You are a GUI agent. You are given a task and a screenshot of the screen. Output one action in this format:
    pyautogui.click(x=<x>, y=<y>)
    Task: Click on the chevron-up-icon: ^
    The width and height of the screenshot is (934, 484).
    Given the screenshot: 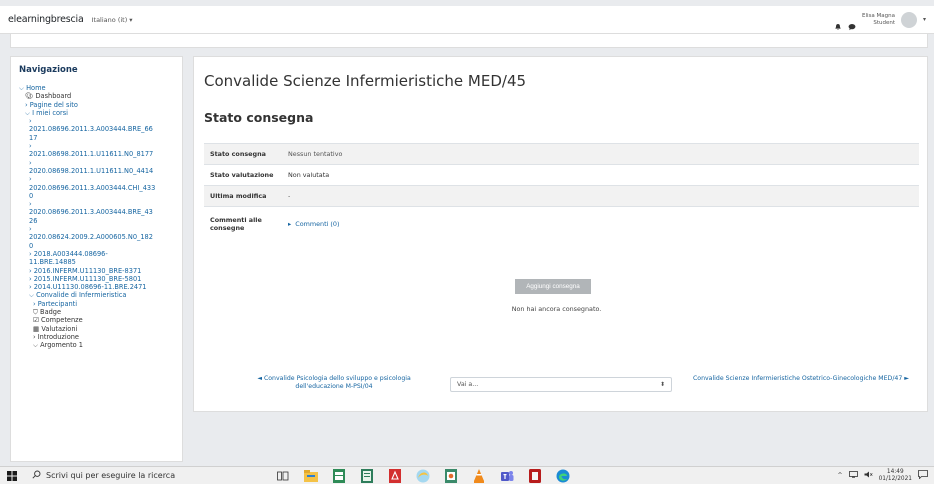 What is the action you would take?
    pyautogui.click(x=840, y=475)
    